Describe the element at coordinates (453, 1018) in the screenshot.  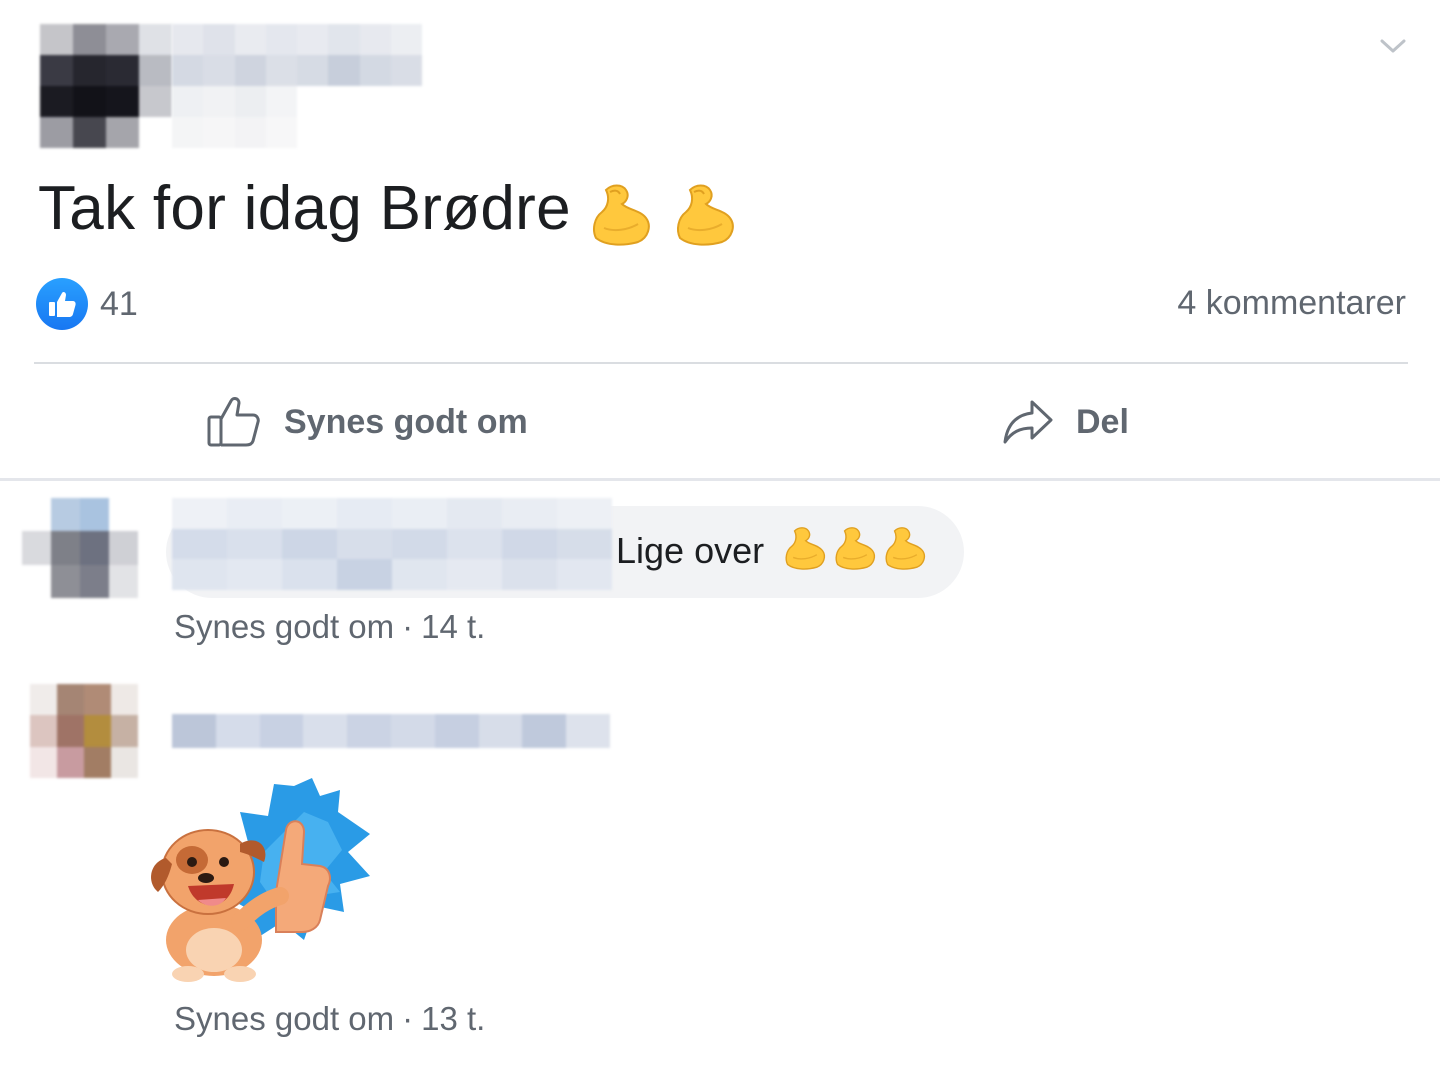
I see `comment-timestamp: 13 t.` at that location.